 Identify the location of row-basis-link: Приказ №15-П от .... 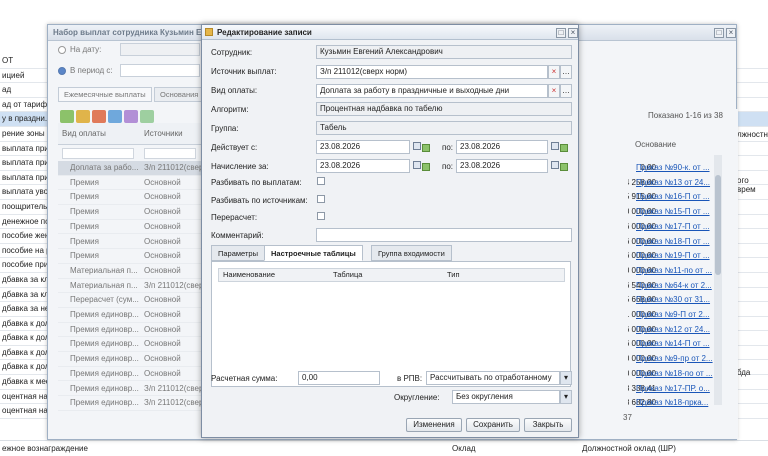
(673, 212).